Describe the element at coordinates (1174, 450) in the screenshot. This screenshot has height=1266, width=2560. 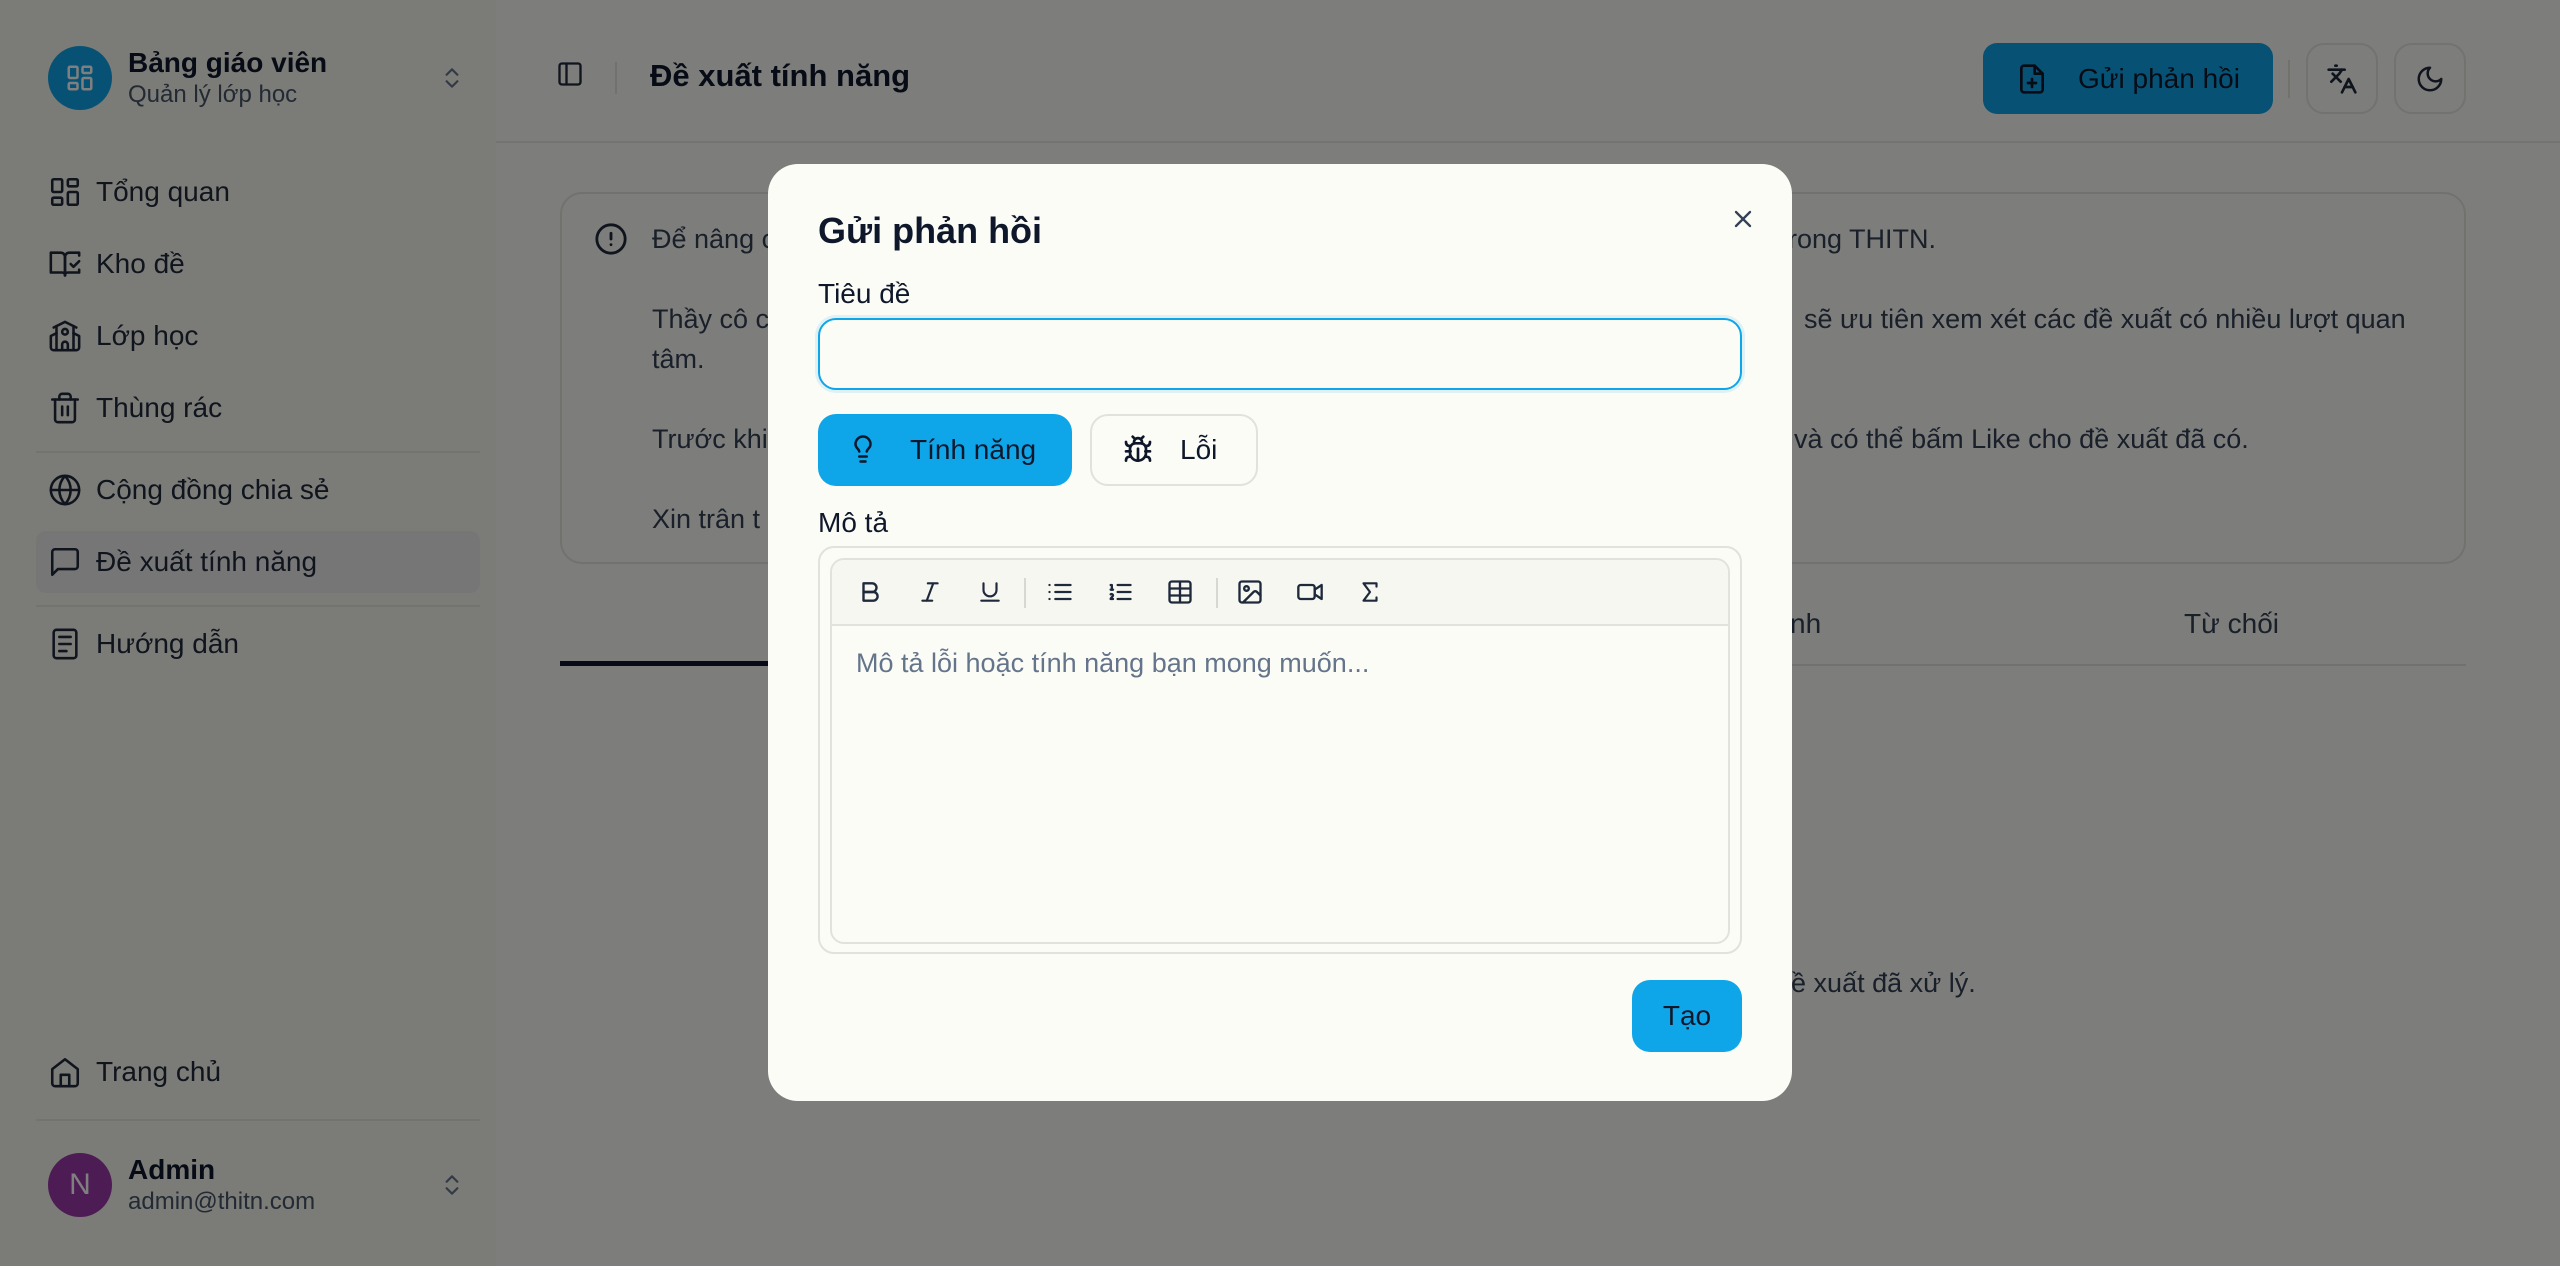
I see `type-bug-button: Lỗi` at that location.